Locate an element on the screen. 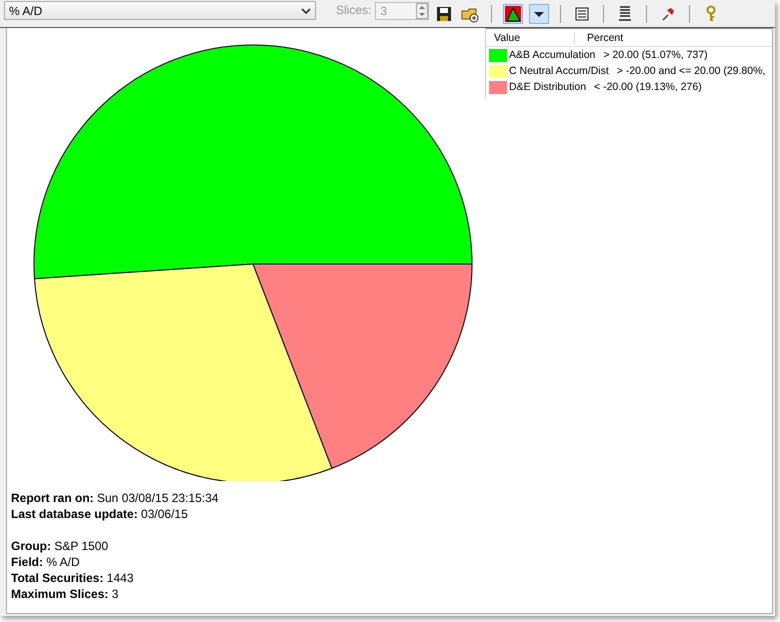 Image resolution: width=780 pixels, height=622 pixels. column-header: Percent is located at coordinates (599, 38).